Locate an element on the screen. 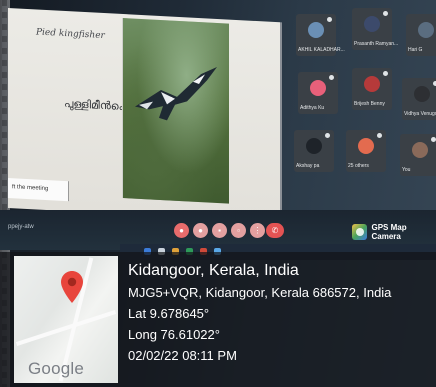  gps-camera-logo-icon is located at coordinates (360, 232).